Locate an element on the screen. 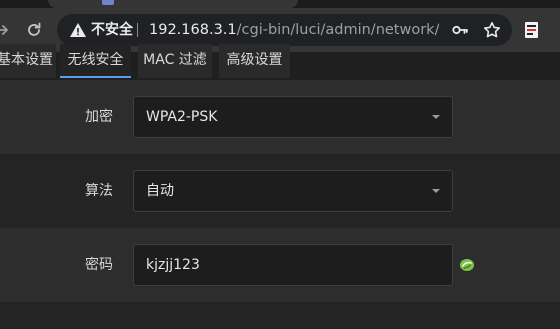 Image resolution: width=560 pixels, height=329 pixels. encryption-select: WPA2-PSK is located at coordinates (293, 117).